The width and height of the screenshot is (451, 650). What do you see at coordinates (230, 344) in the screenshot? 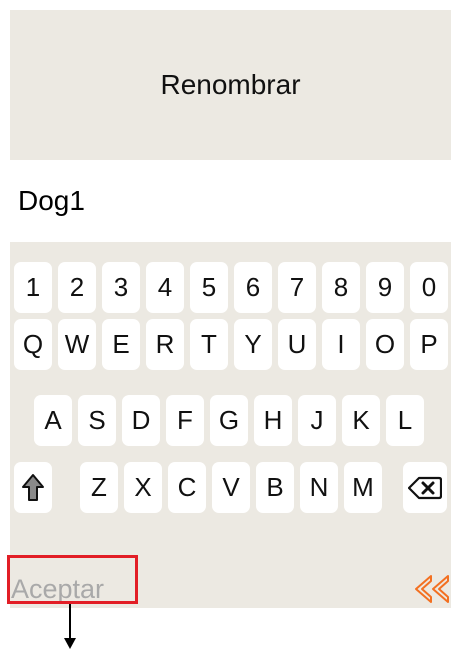
I see `keyboard-row-qwerty: Q W E R T Y U I O P` at bounding box center [230, 344].